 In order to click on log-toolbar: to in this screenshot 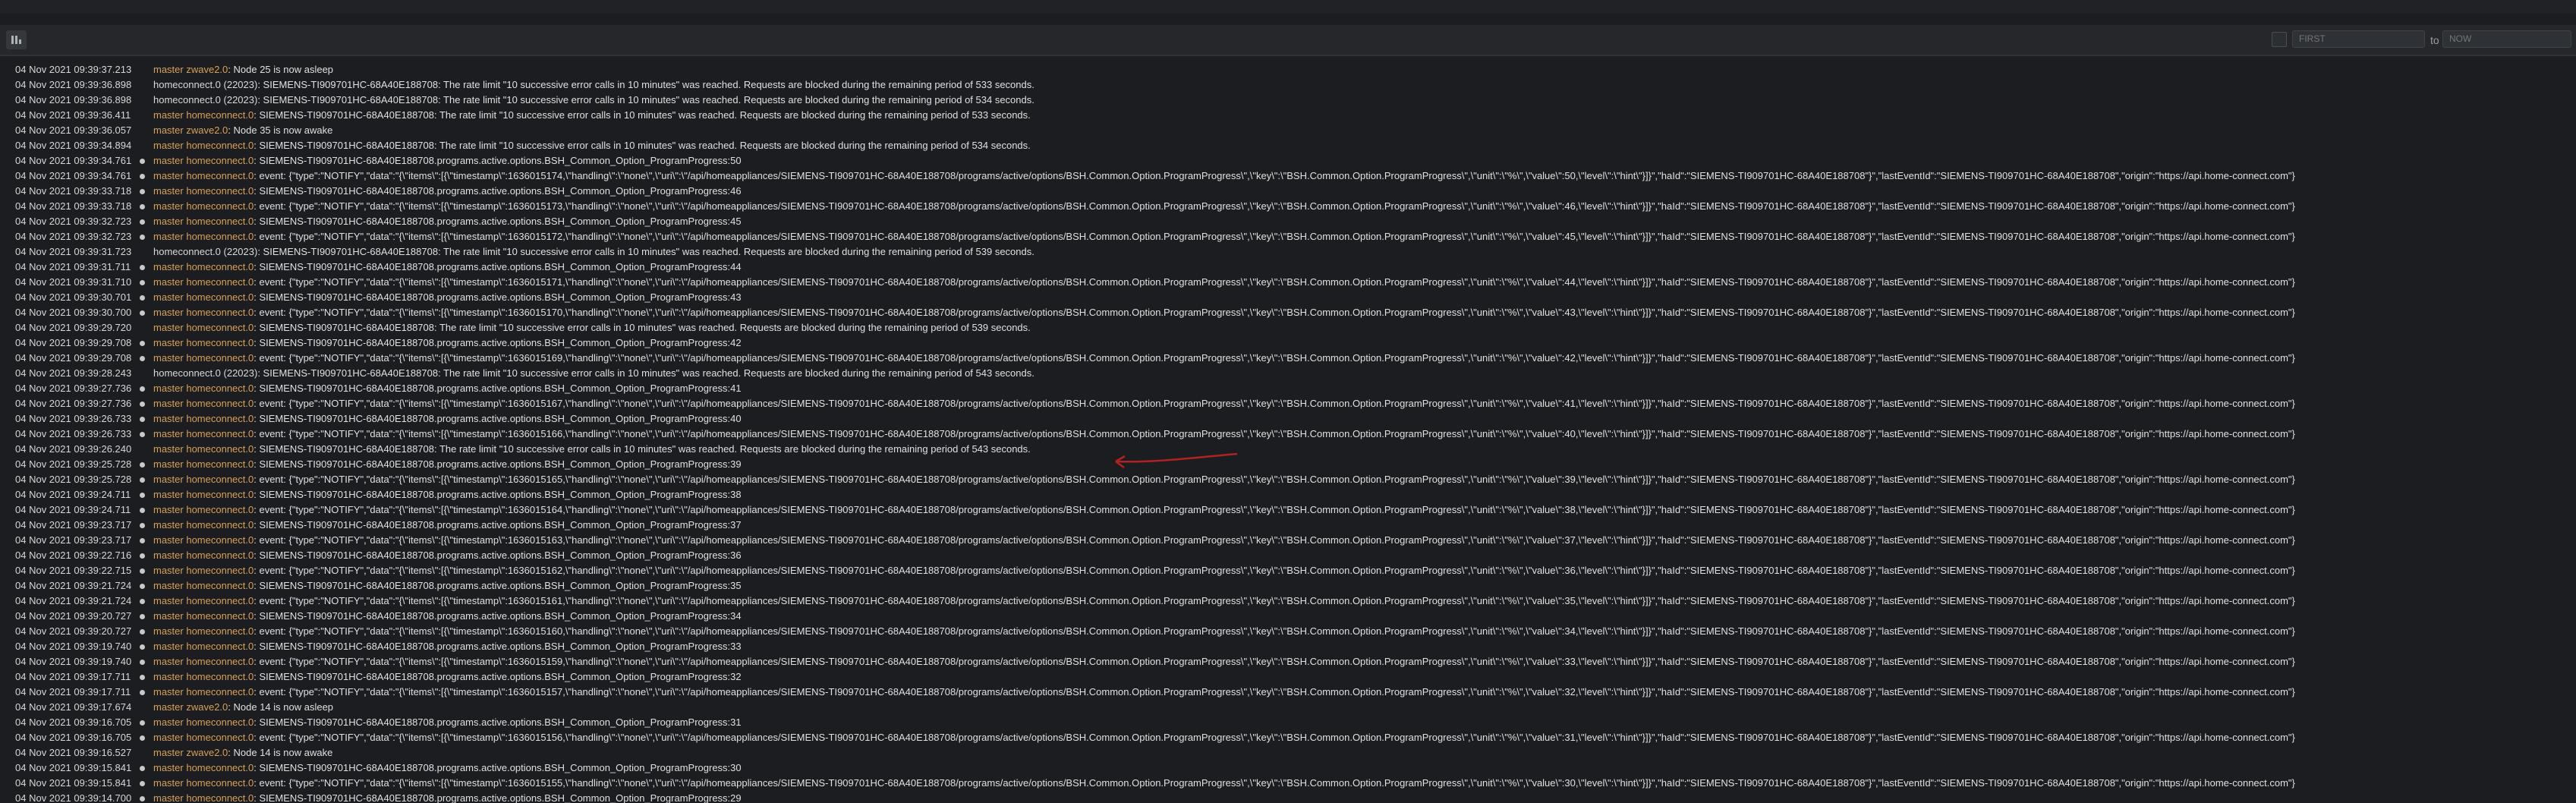, I will do `click(1288, 40)`.